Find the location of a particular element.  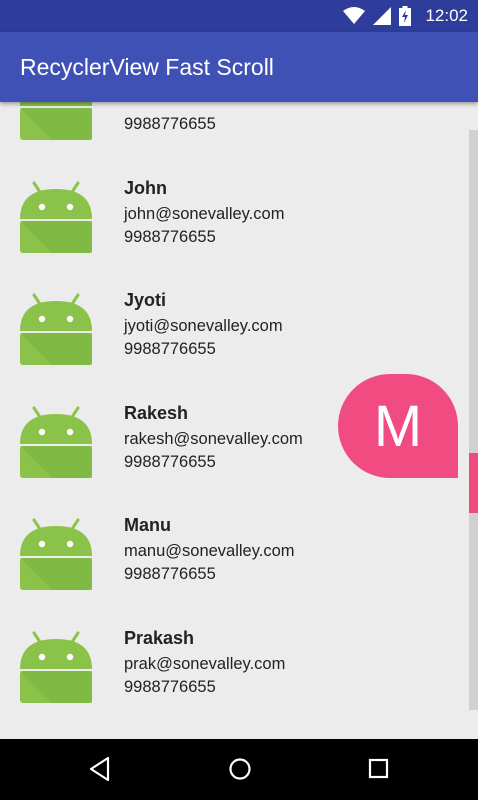

contact-name: Jyoti is located at coordinates (145, 300).